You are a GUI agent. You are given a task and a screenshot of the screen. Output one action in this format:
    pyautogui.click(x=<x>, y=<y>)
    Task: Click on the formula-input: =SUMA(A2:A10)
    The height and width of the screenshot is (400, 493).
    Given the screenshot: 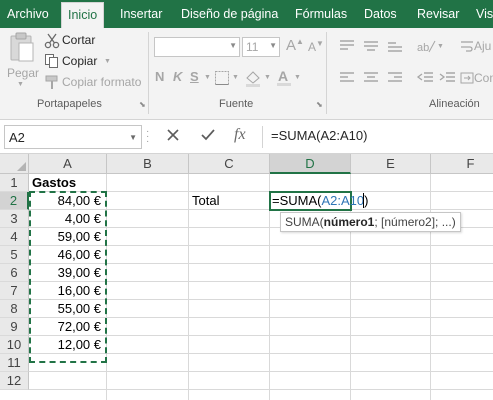 What is the action you would take?
    pyautogui.click(x=319, y=135)
    